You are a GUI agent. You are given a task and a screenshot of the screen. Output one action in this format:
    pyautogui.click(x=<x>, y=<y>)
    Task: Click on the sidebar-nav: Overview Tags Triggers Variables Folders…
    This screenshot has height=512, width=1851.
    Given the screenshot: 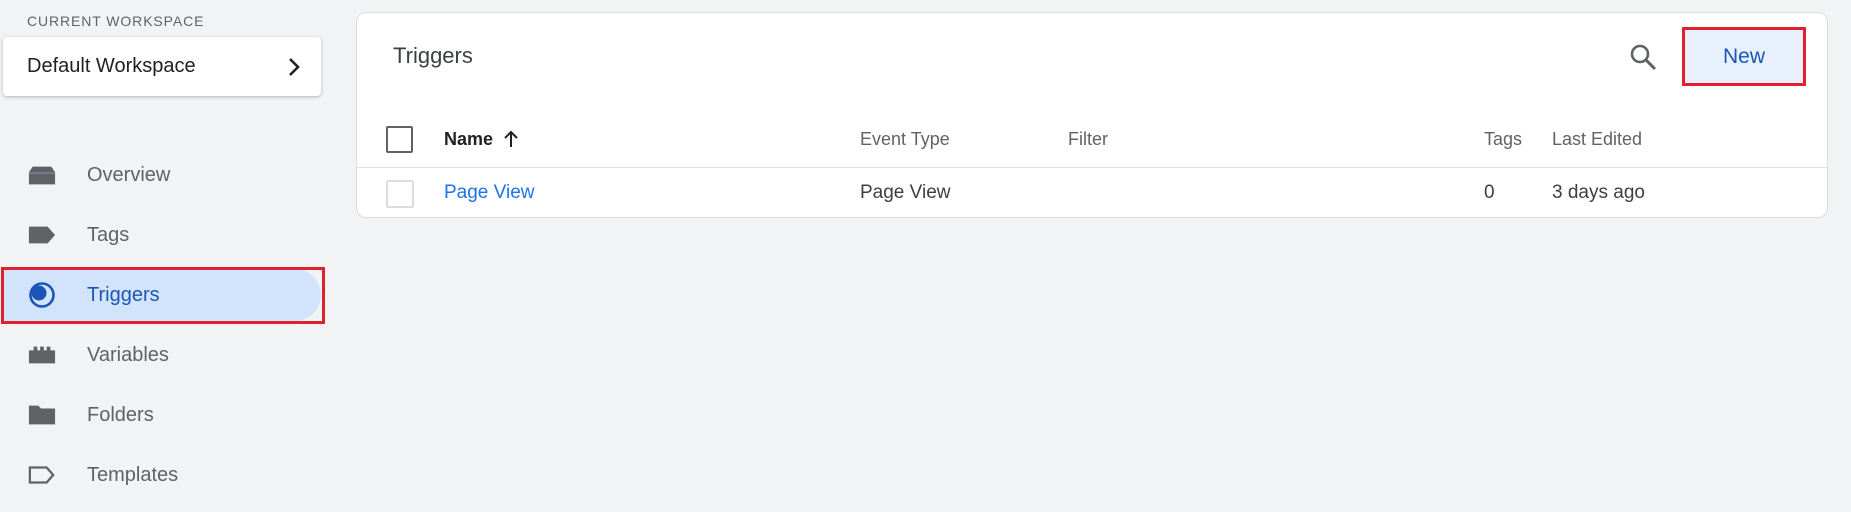 What is the action you would take?
    pyautogui.click(x=165, y=325)
    